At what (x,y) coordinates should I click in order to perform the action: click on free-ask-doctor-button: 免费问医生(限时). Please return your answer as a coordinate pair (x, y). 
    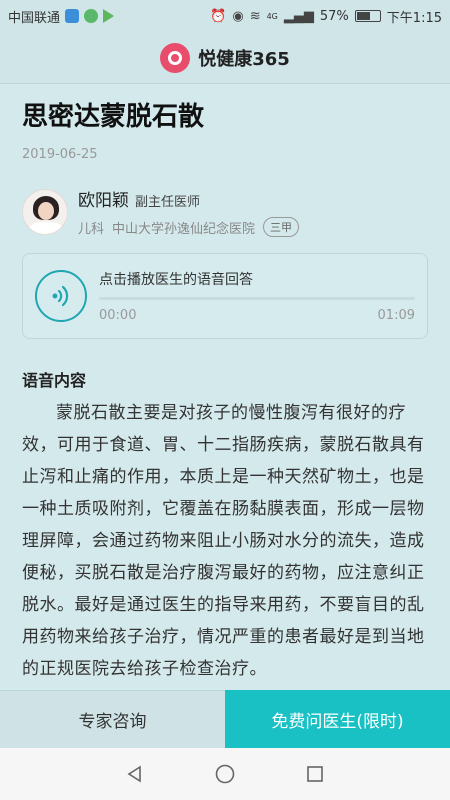
    Looking at the image, I should click on (337, 719).